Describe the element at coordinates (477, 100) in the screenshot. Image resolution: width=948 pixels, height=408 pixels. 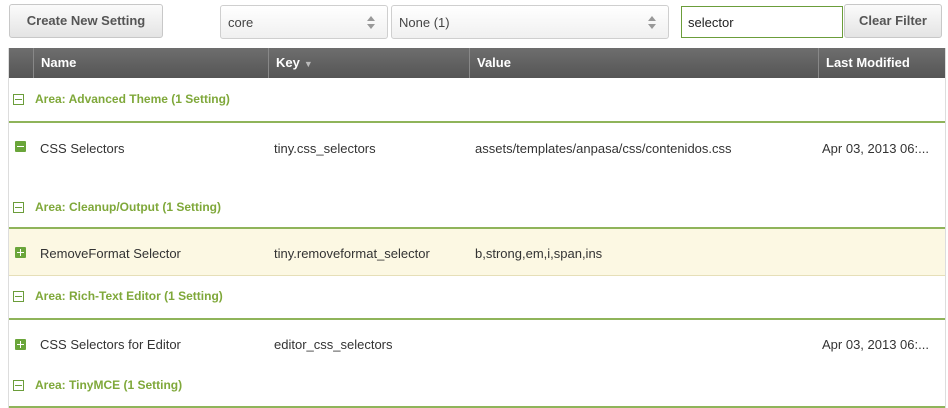
I see `group-header: Area: Advanced Theme (1 Setting)` at that location.